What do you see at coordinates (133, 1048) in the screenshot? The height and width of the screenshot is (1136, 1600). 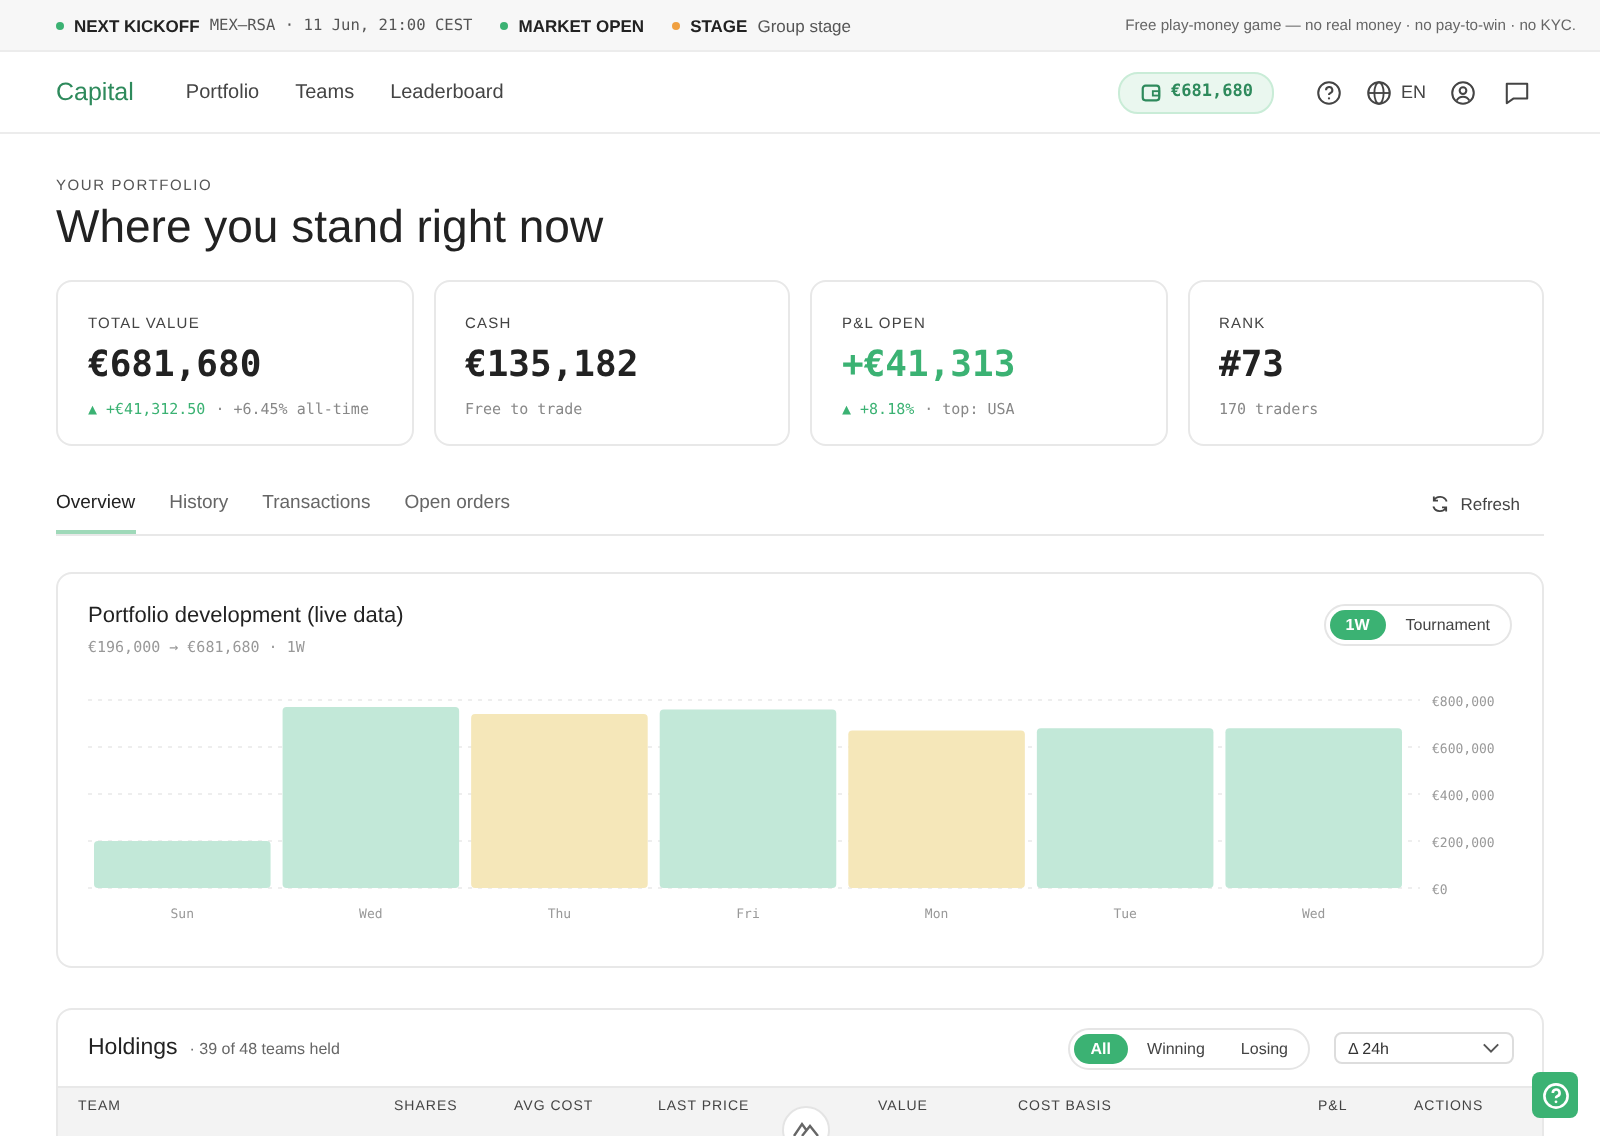 I see `holdings-title: Holdings` at bounding box center [133, 1048].